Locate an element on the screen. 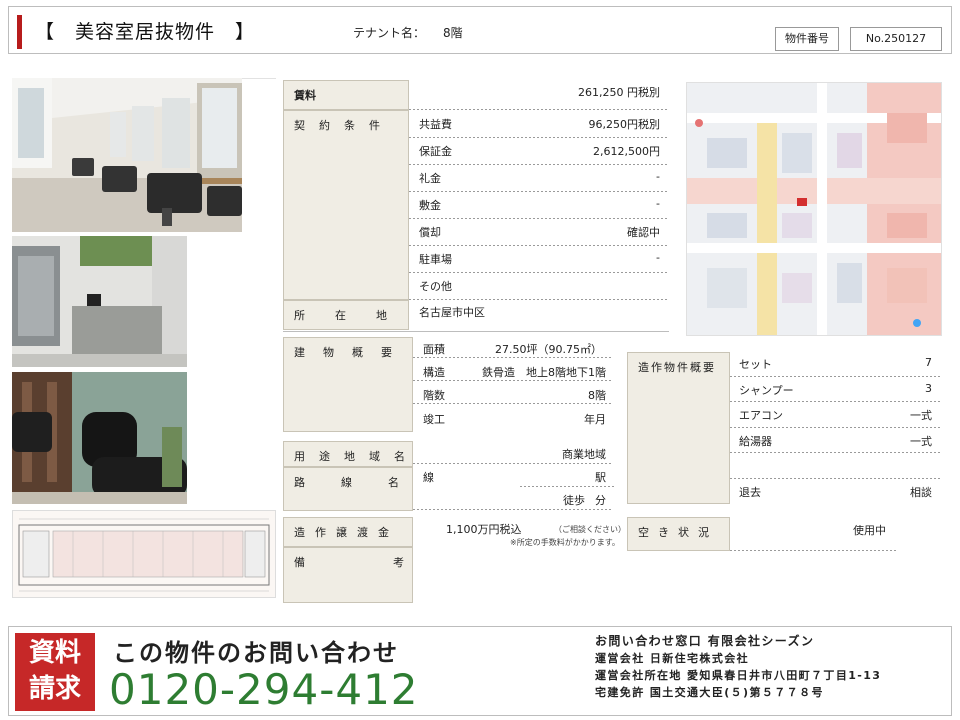  rent-label: 賃料 is located at coordinates (305, 95).